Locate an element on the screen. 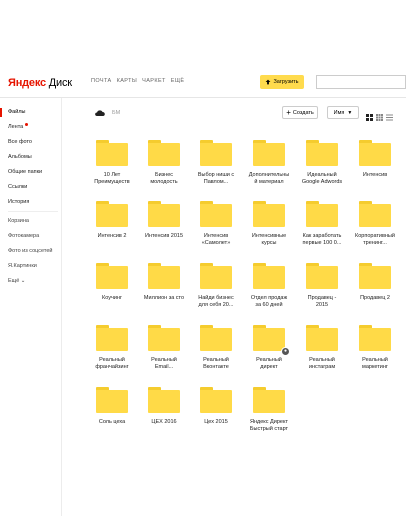 Image resolution: width=406 pixels, height=516 pixels. create-button: + Создать is located at coordinates (300, 112).